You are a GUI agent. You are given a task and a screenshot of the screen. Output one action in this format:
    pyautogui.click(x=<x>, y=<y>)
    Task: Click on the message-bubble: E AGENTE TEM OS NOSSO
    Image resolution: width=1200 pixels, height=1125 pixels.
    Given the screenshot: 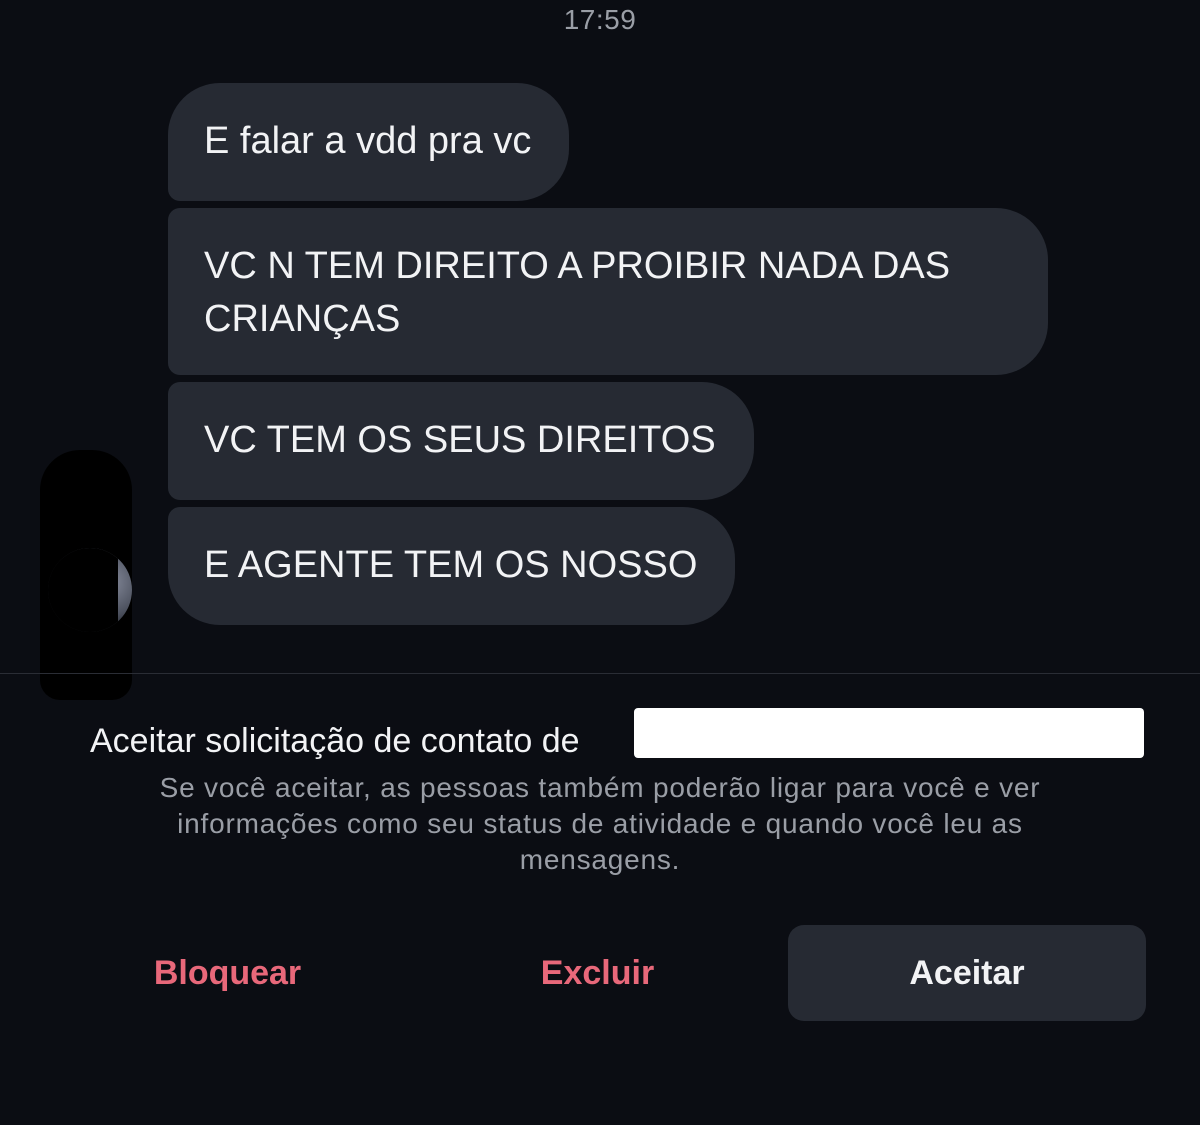 What is the action you would take?
    pyautogui.click(x=452, y=566)
    